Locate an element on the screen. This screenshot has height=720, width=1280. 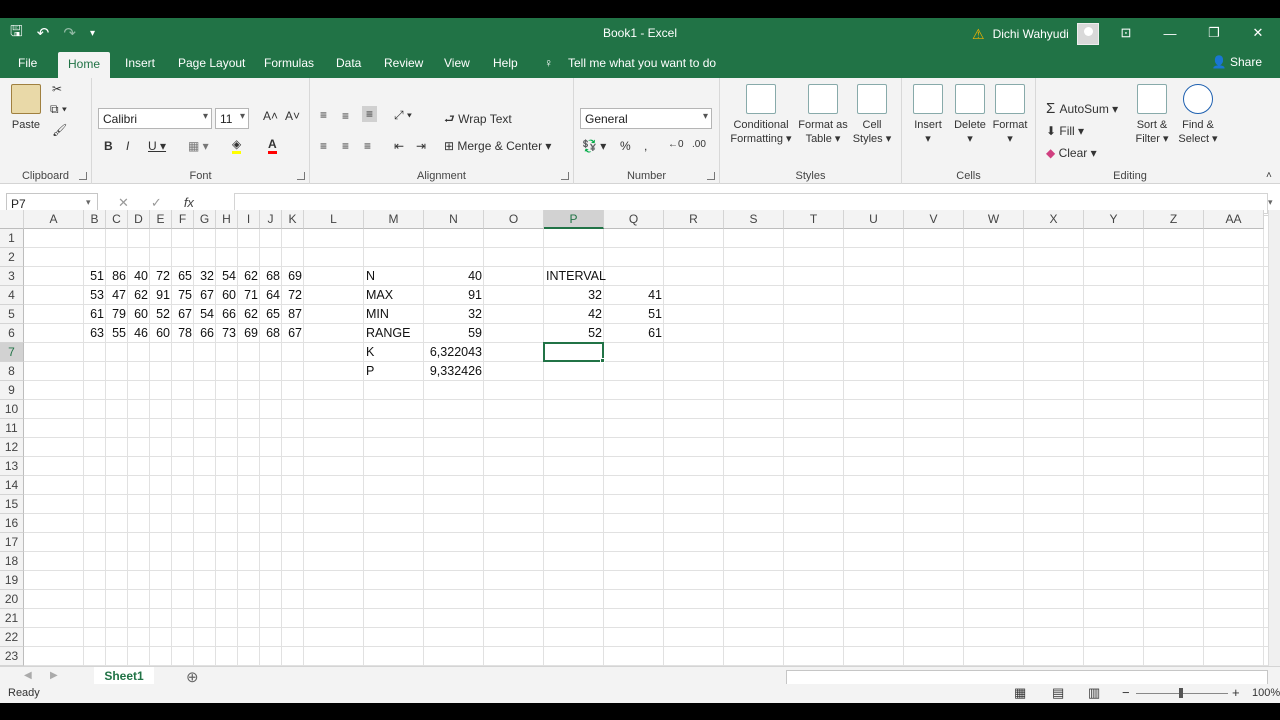
user-account: ⚠ Dichi Wahyudi is located at coordinates (1035, 34).